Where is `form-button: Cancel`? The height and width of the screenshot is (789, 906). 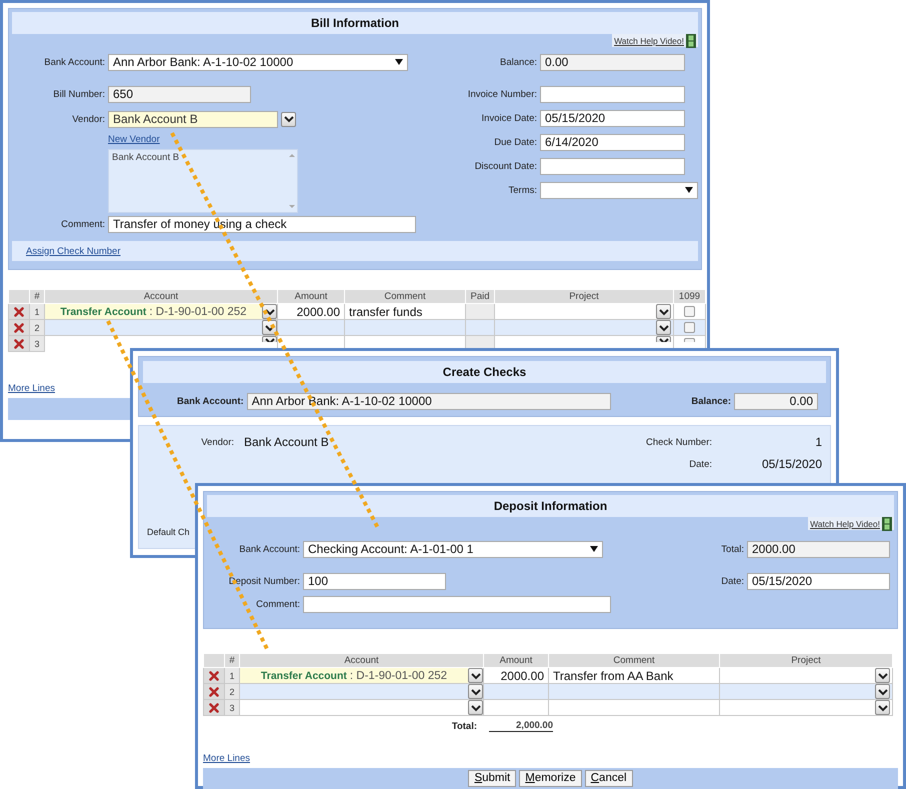 form-button: Cancel is located at coordinates (608, 778).